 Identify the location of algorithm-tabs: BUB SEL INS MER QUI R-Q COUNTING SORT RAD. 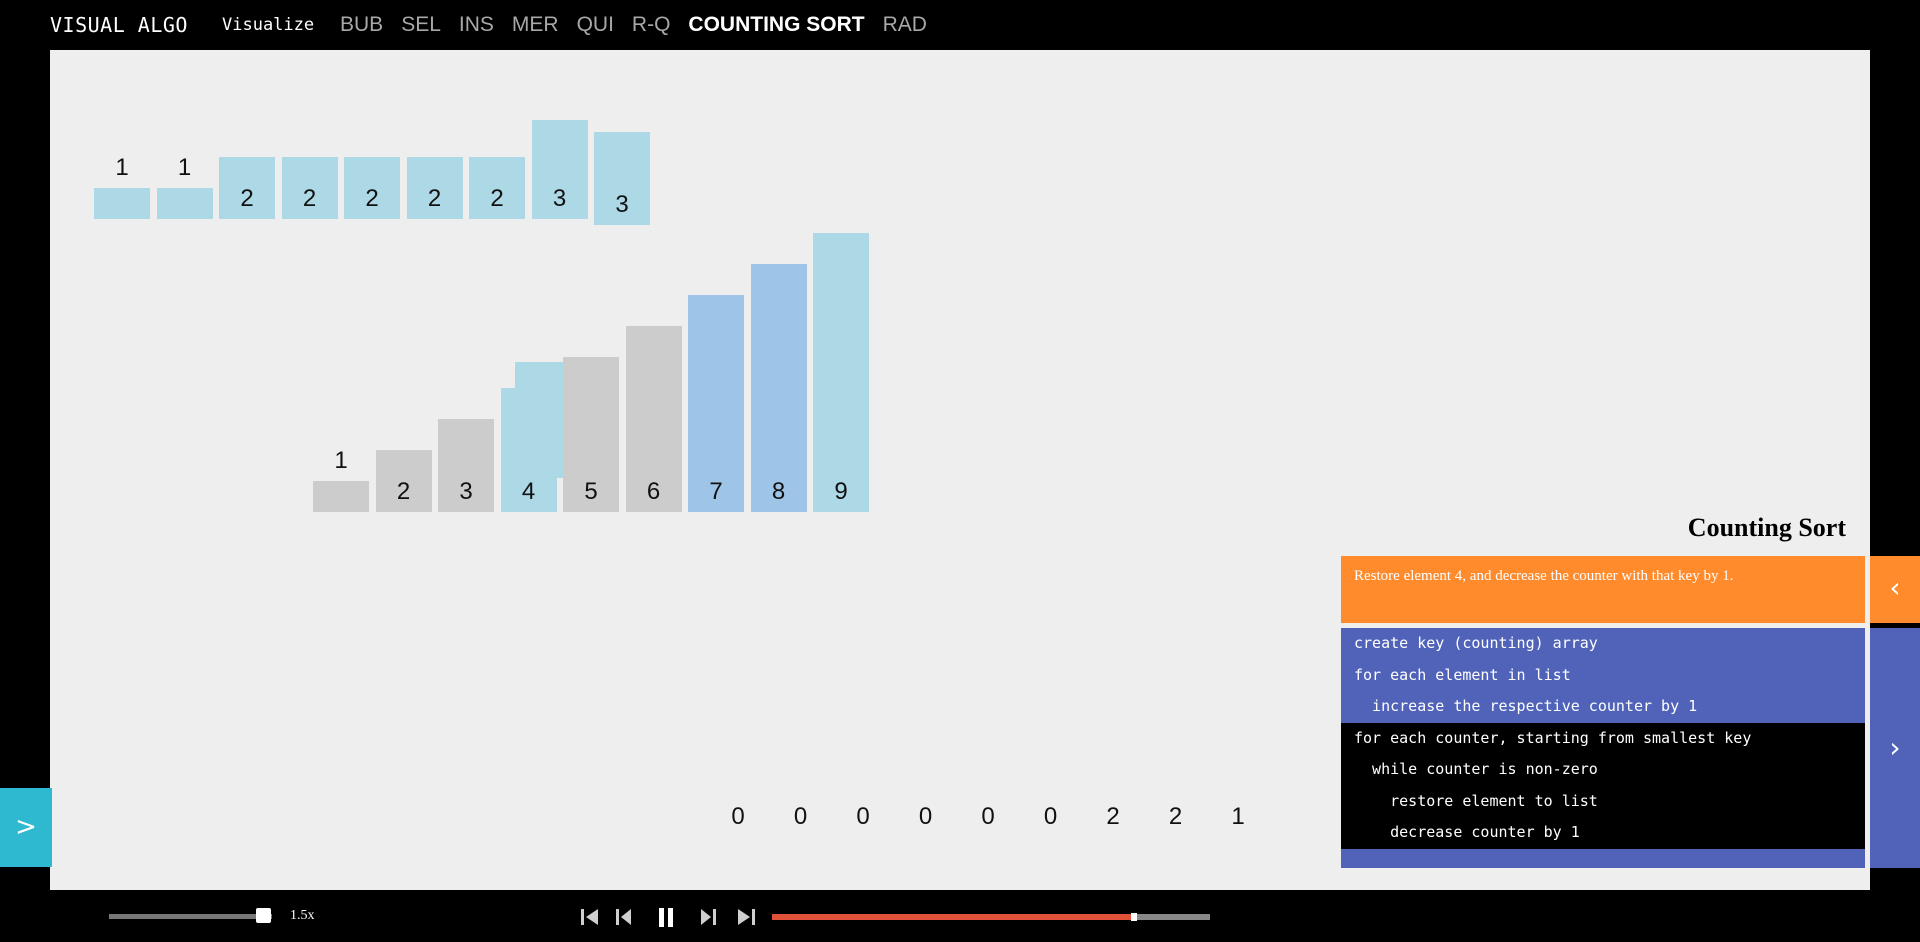
(642, 25).